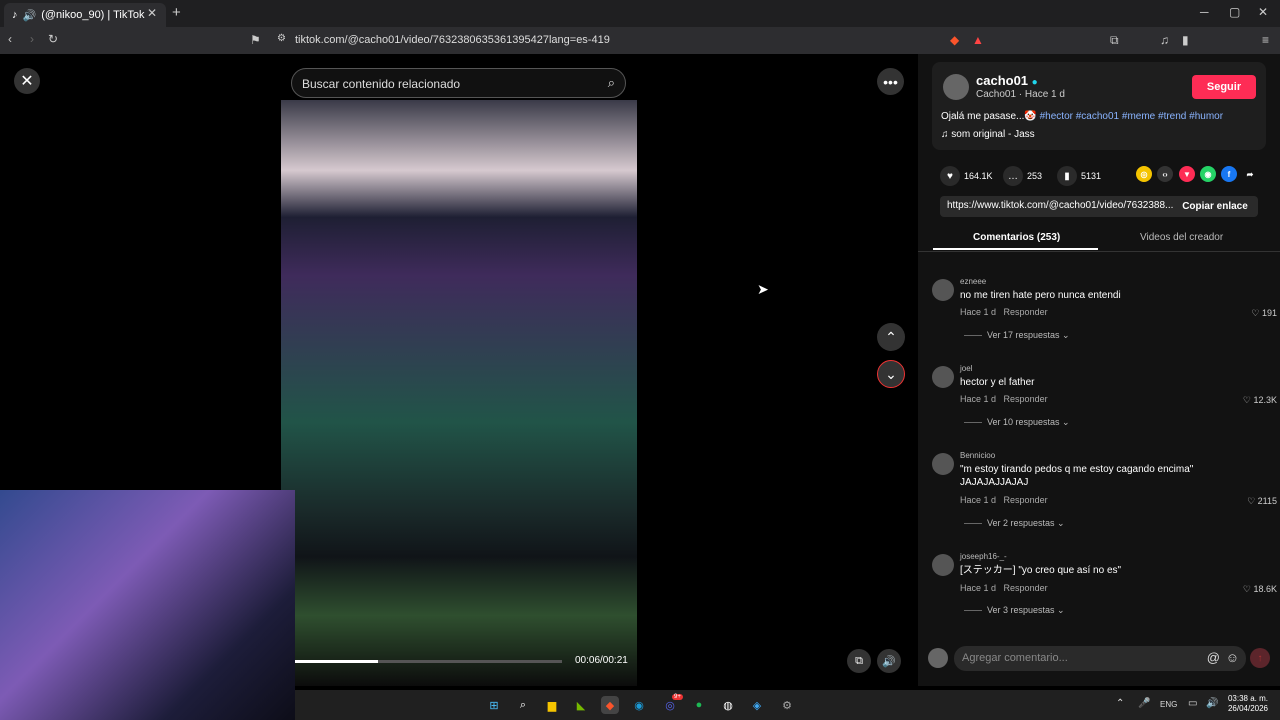 This screenshot has width=1280, height=720. What do you see at coordinates (891, 337) in the screenshot?
I see `previous-video-button: ⌃` at bounding box center [891, 337].